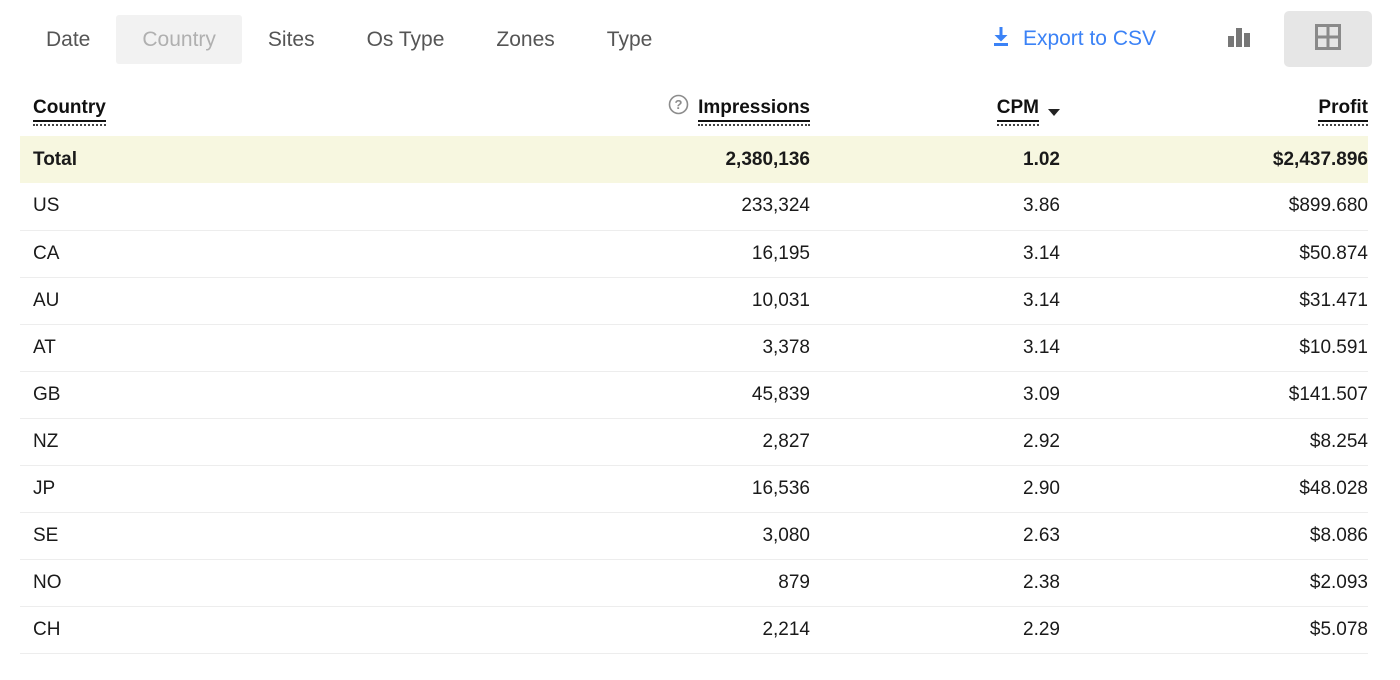 This screenshot has width=1400, height=680. What do you see at coordinates (179, 39) in the screenshot?
I see `tab-country: Country` at bounding box center [179, 39].